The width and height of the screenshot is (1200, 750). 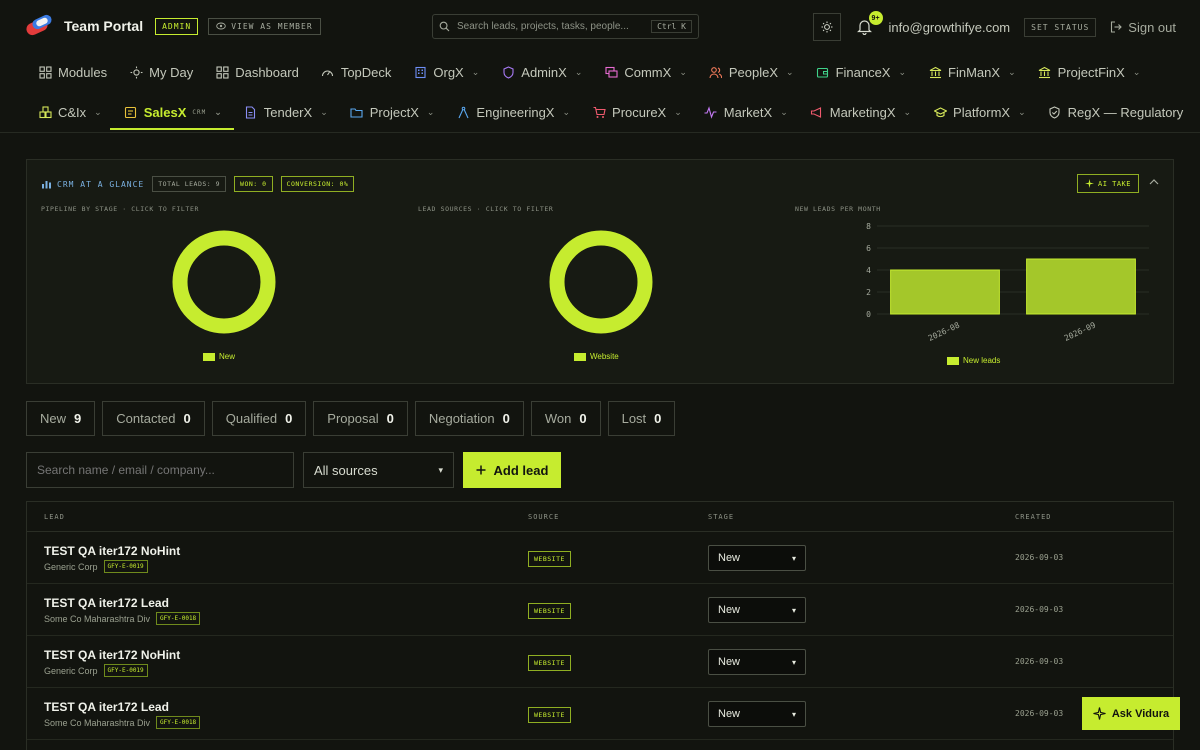 I want to click on stage-filter-won: Won 0, so click(x=565, y=418).